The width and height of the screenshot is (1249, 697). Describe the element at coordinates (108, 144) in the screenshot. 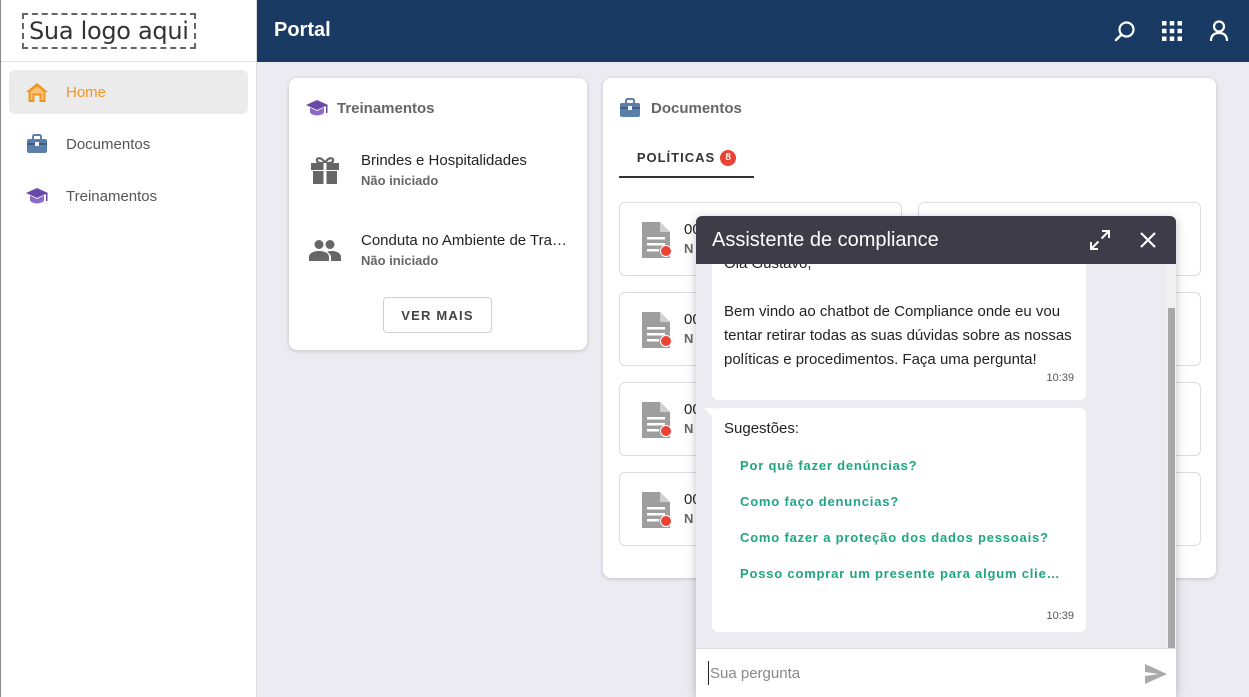

I see `sidebar-item-label: Documentos` at that location.